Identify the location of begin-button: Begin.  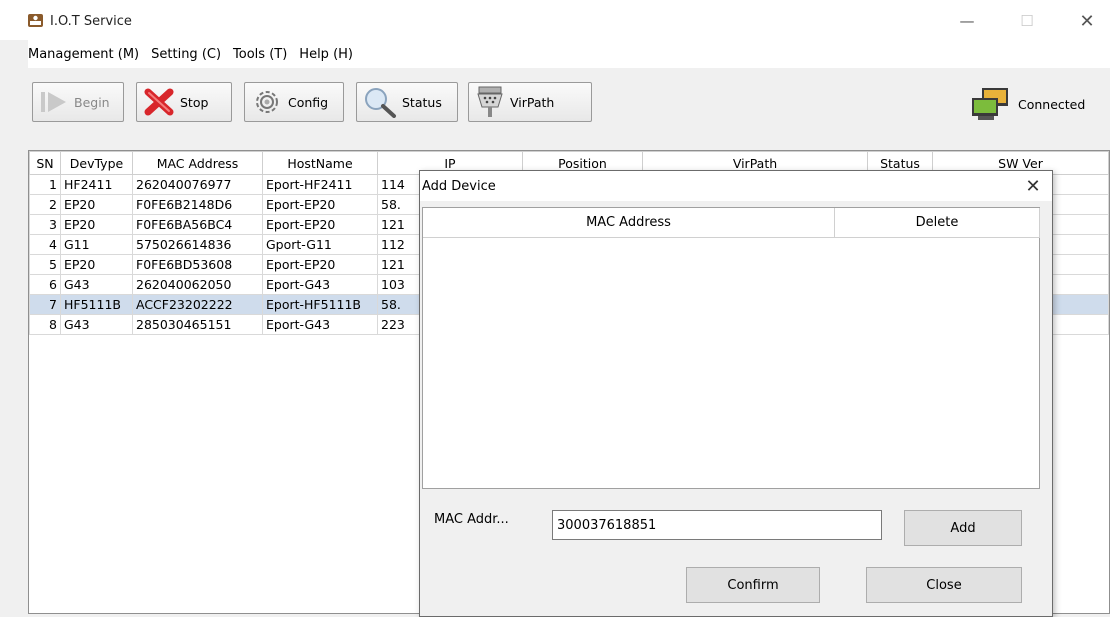
(78, 102).